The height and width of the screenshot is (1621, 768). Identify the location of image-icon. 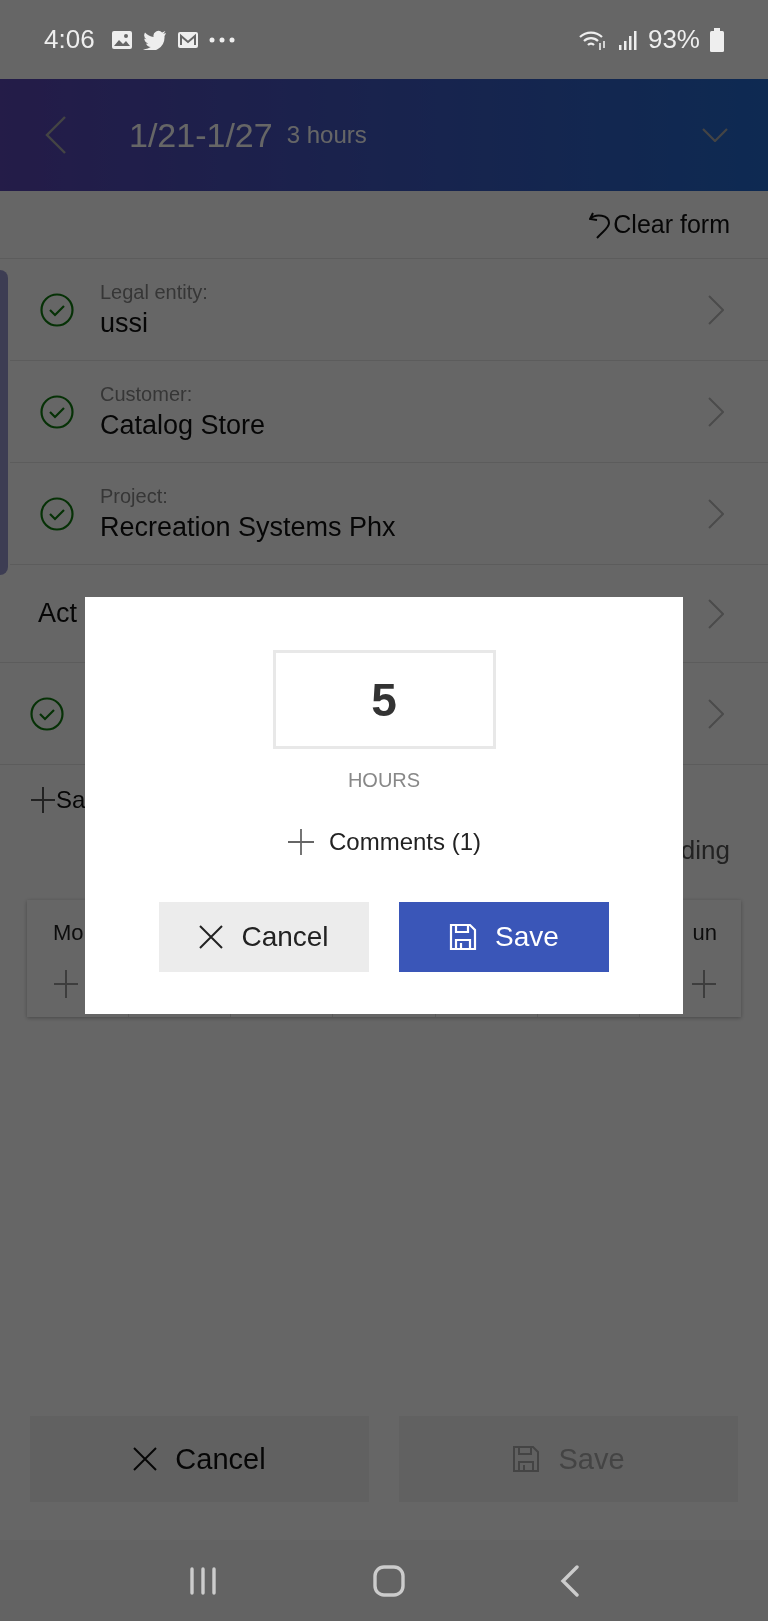
(121, 39).